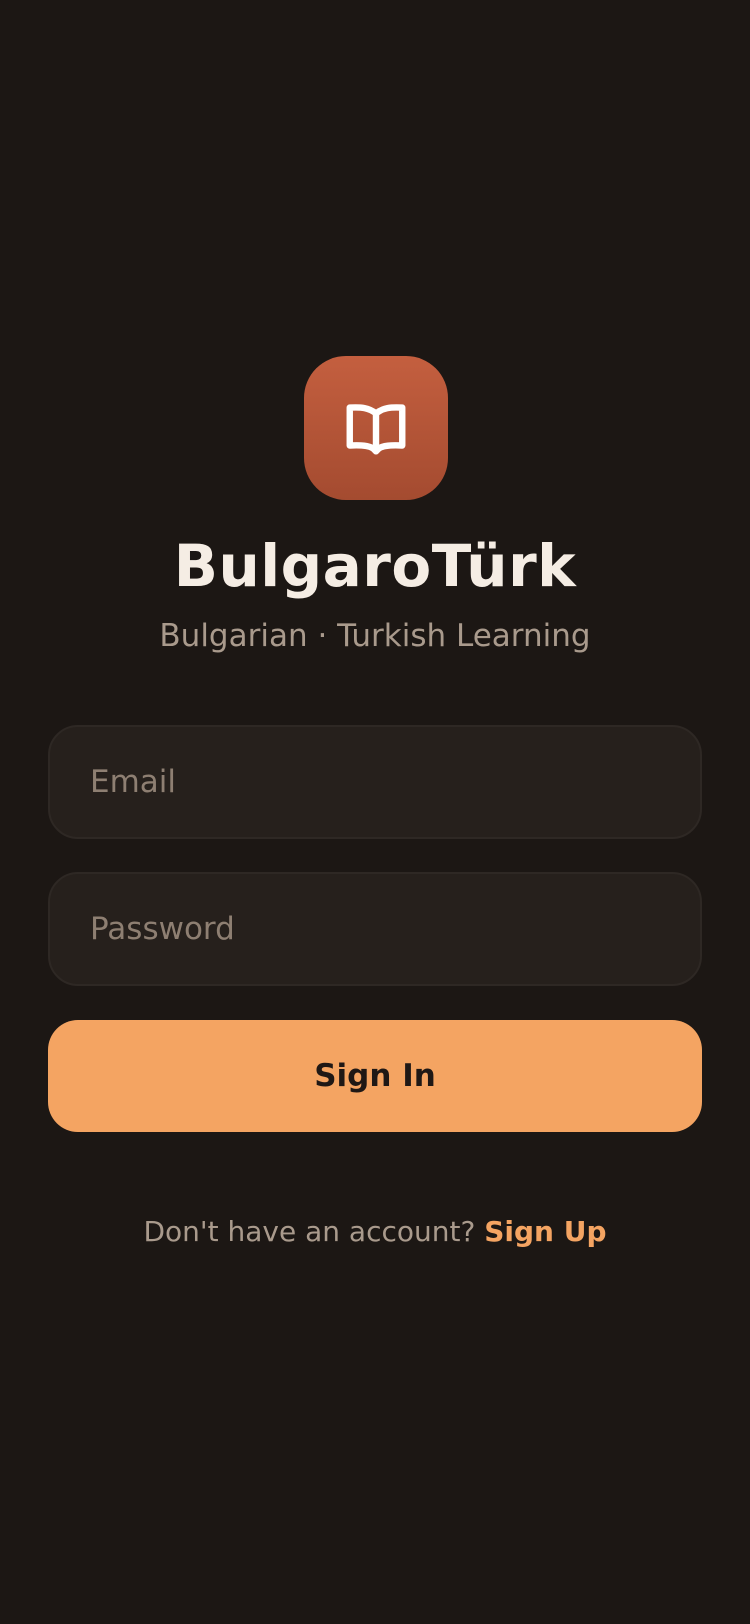 This screenshot has width=750, height=1624. I want to click on signup-prompt-text: Don't have an account?, so click(314, 1231).